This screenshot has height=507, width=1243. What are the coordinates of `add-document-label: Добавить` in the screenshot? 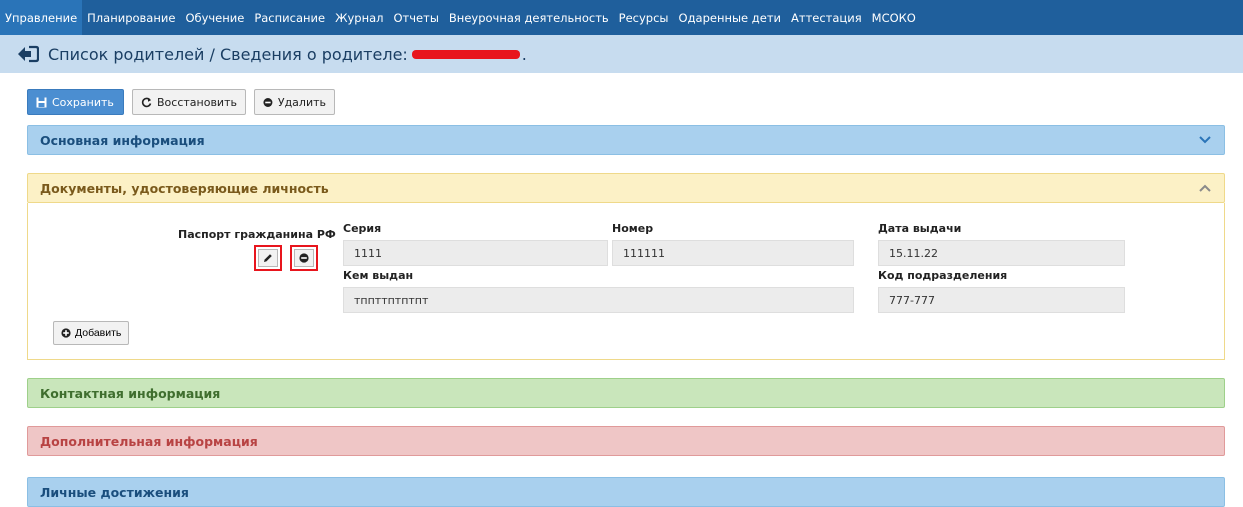 It's located at (98, 333).